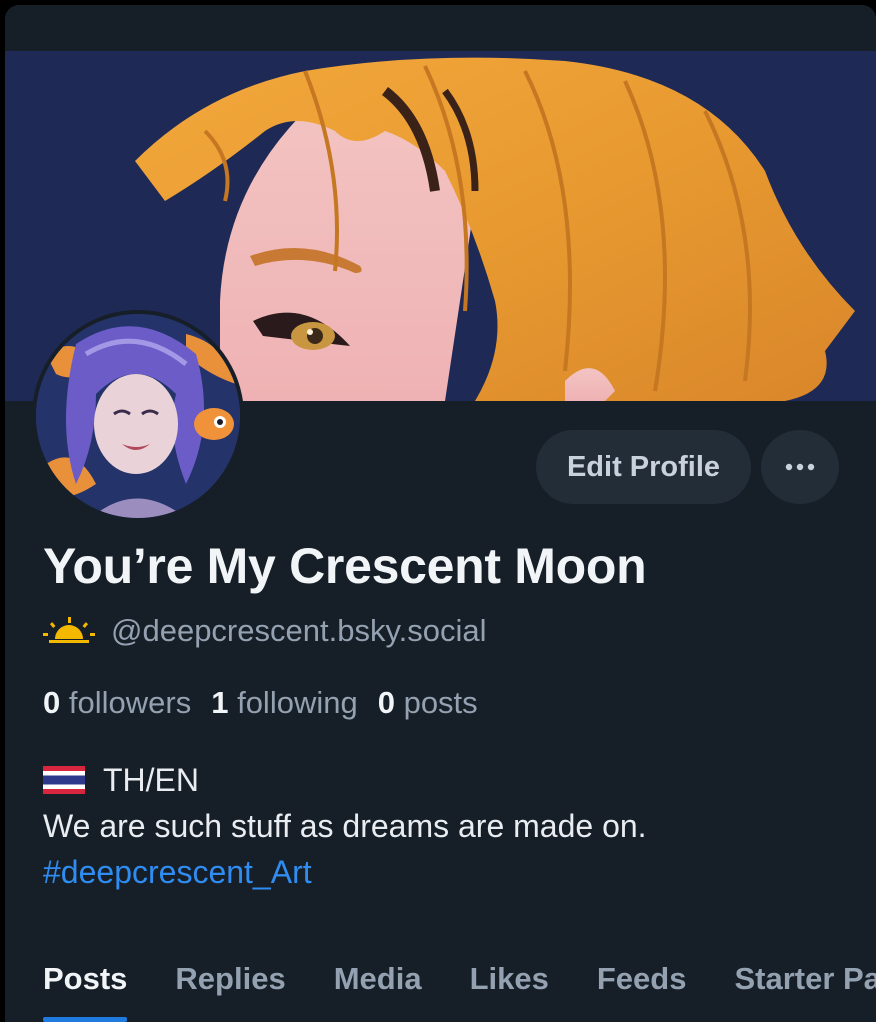  Describe the element at coordinates (177, 872) in the screenshot. I see `bio-hashtag-link: #deepcrescent_Art` at that location.